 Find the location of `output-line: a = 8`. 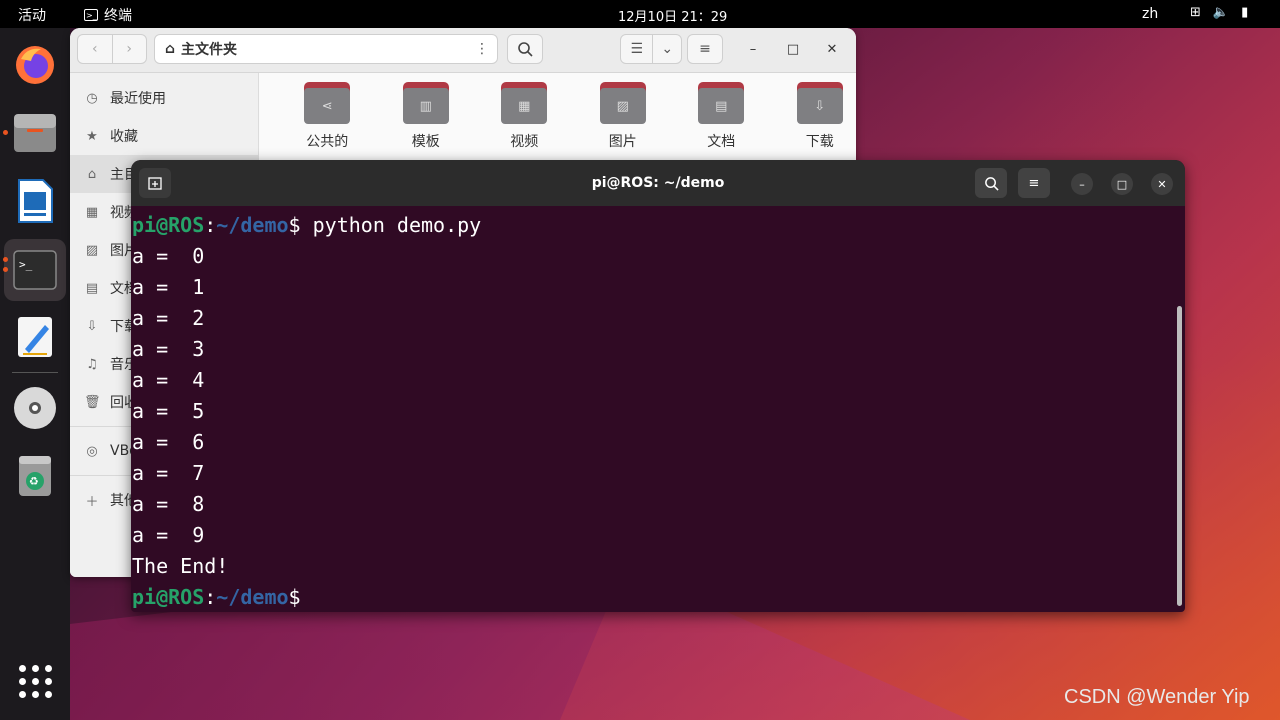

output-line: a = 8 is located at coordinates (168, 504).